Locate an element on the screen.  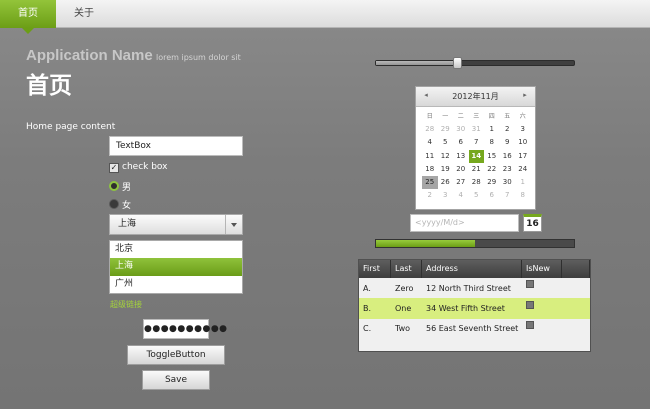
weekday-label: 三 is located at coordinates (476, 116).